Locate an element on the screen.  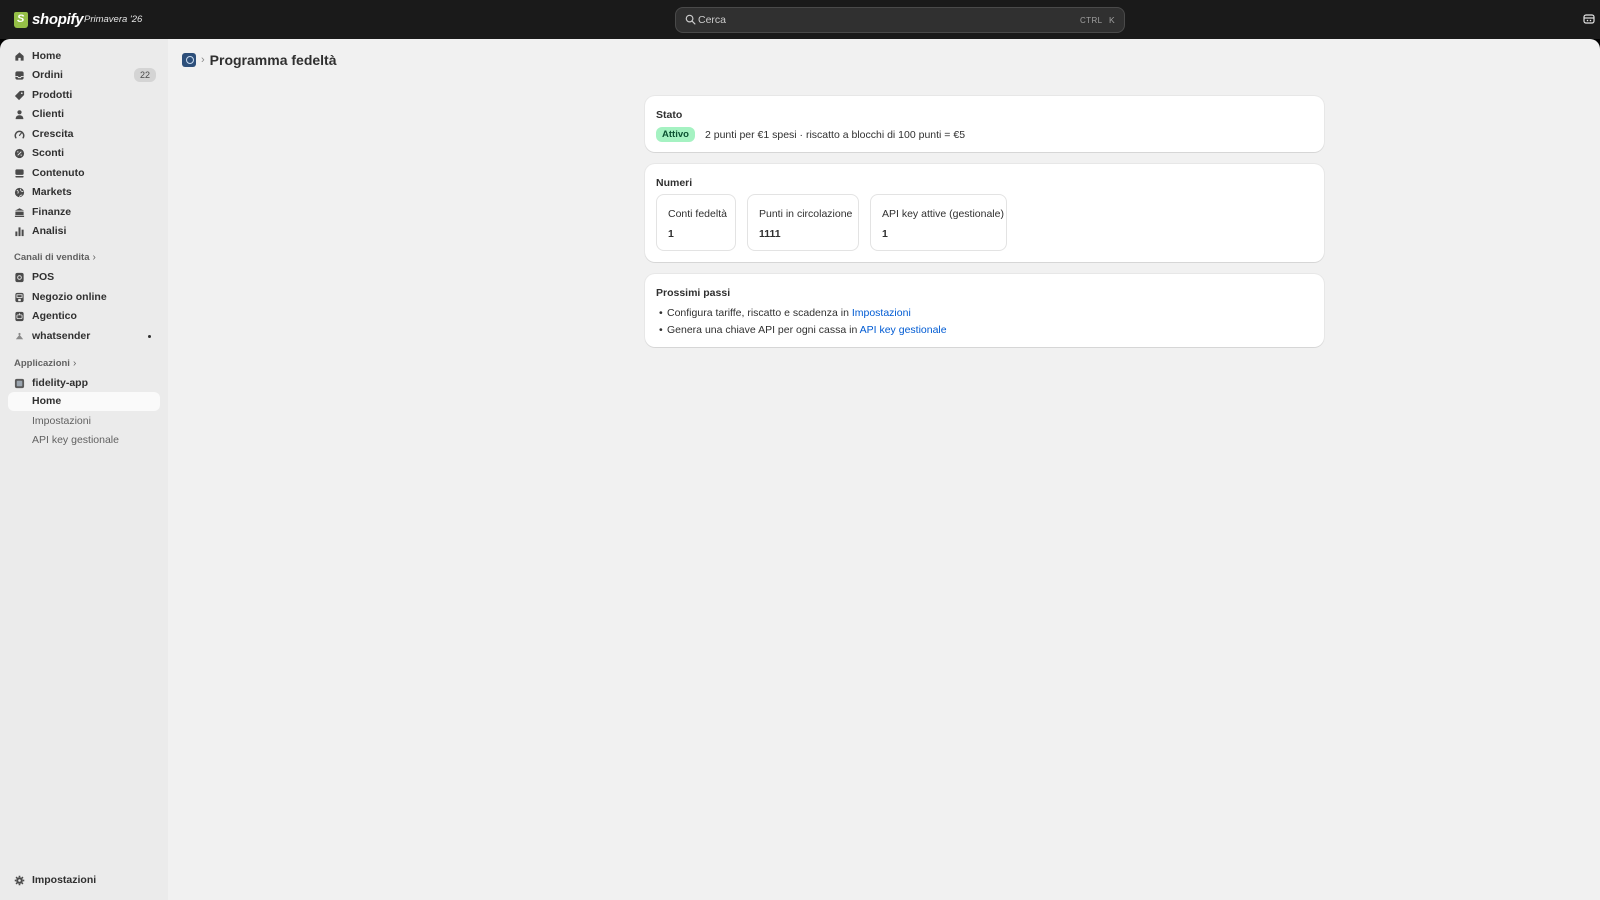
sidebar-item-ordini: Ordini 22 is located at coordinates (84, 75).